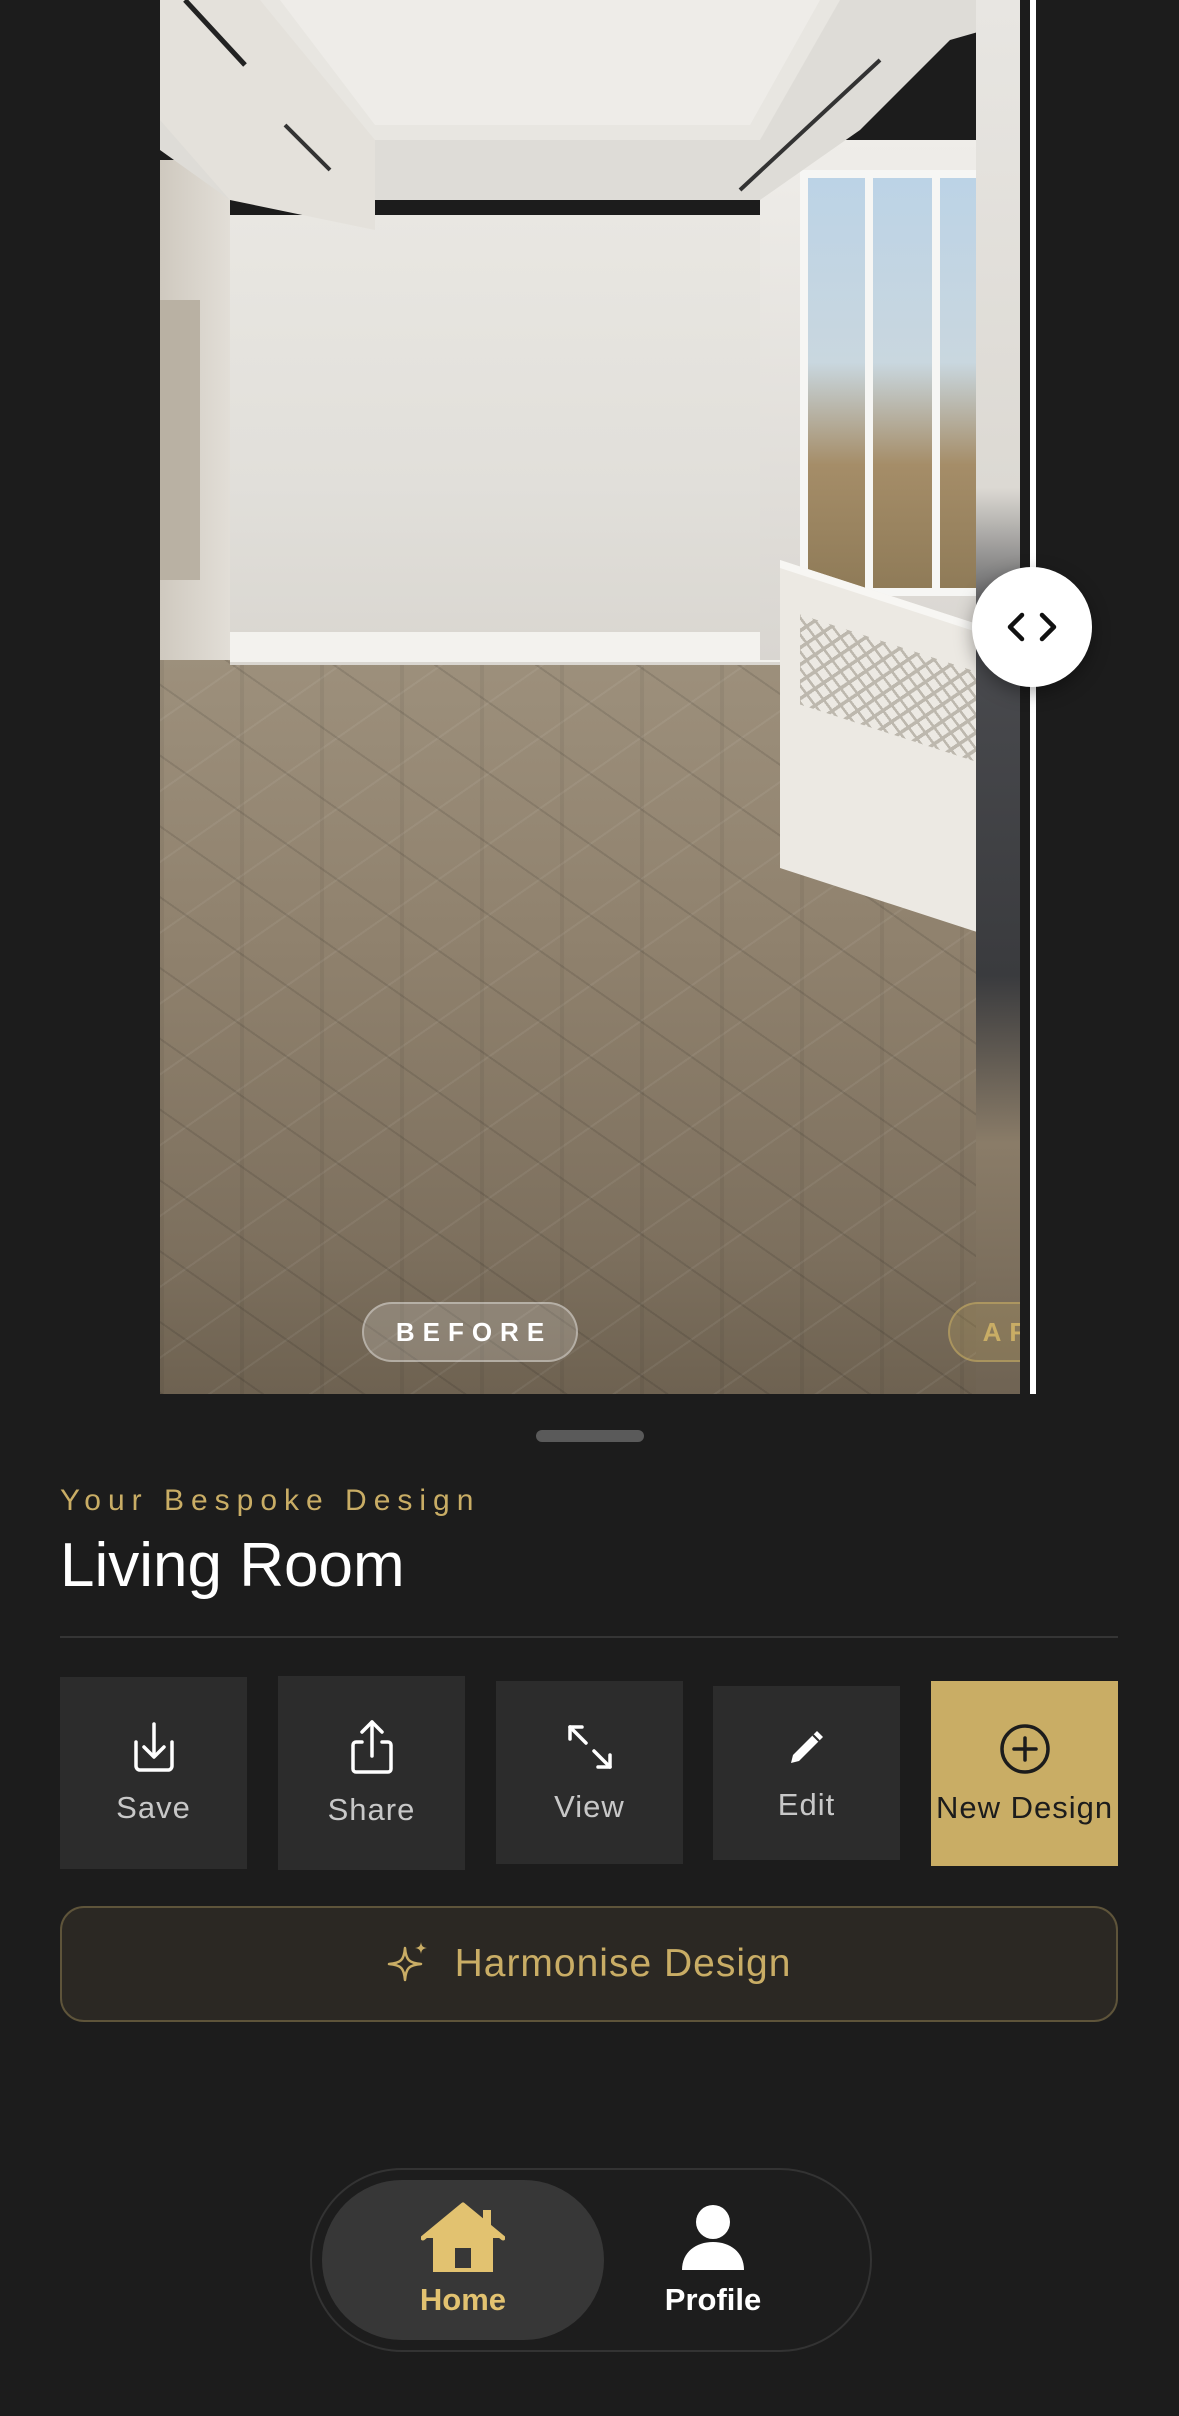 The image size is (1179, 2416). I want to click on new-design-button: New Design, so click(1024, 1773).